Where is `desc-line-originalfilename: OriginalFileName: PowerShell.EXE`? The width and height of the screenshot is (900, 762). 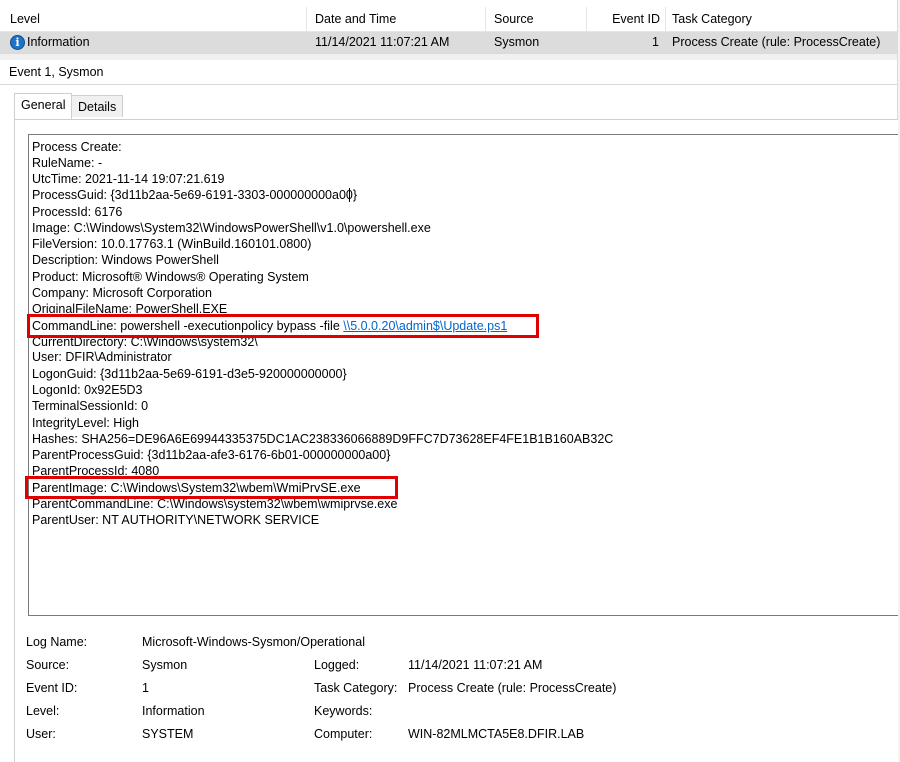 desc-line-originalfilename: OriginalFileName: PowerShell.EXE is located at coordinates (130, 307).